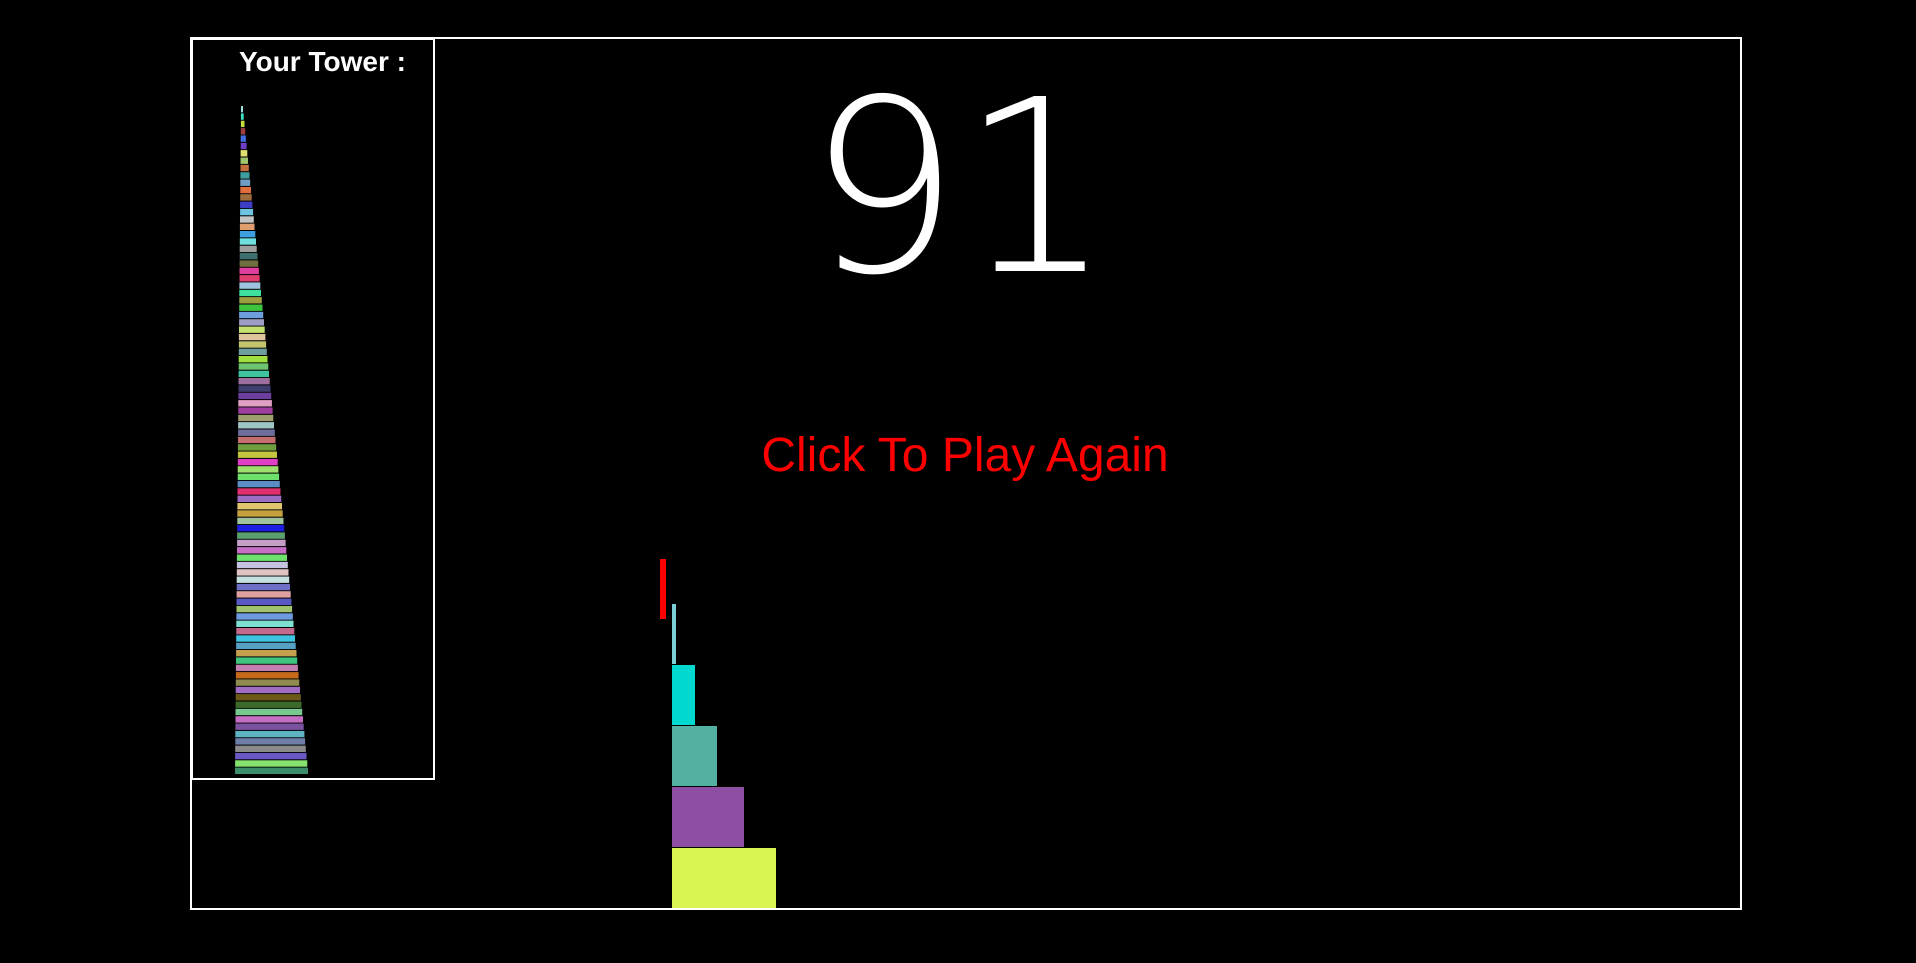 The image size is (1916, 963). Describe the element at coordinates (322, 61) in the screenshot. I see `tower-title: Your Tower :` at that location.